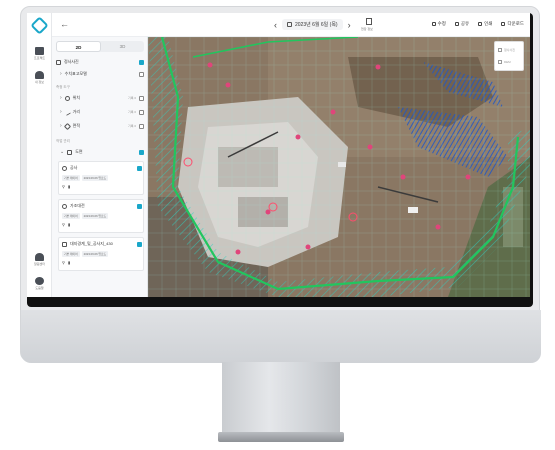 The height and width of the screenshot is (450, 555). I want to click on group-row-drawings: ⌄ 도면, so click(102, 152).